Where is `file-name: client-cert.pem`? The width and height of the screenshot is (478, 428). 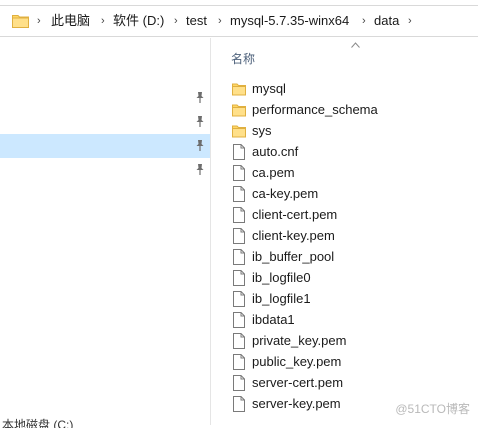 file-name: client-cert.pem is located at coordinates (295, 214).